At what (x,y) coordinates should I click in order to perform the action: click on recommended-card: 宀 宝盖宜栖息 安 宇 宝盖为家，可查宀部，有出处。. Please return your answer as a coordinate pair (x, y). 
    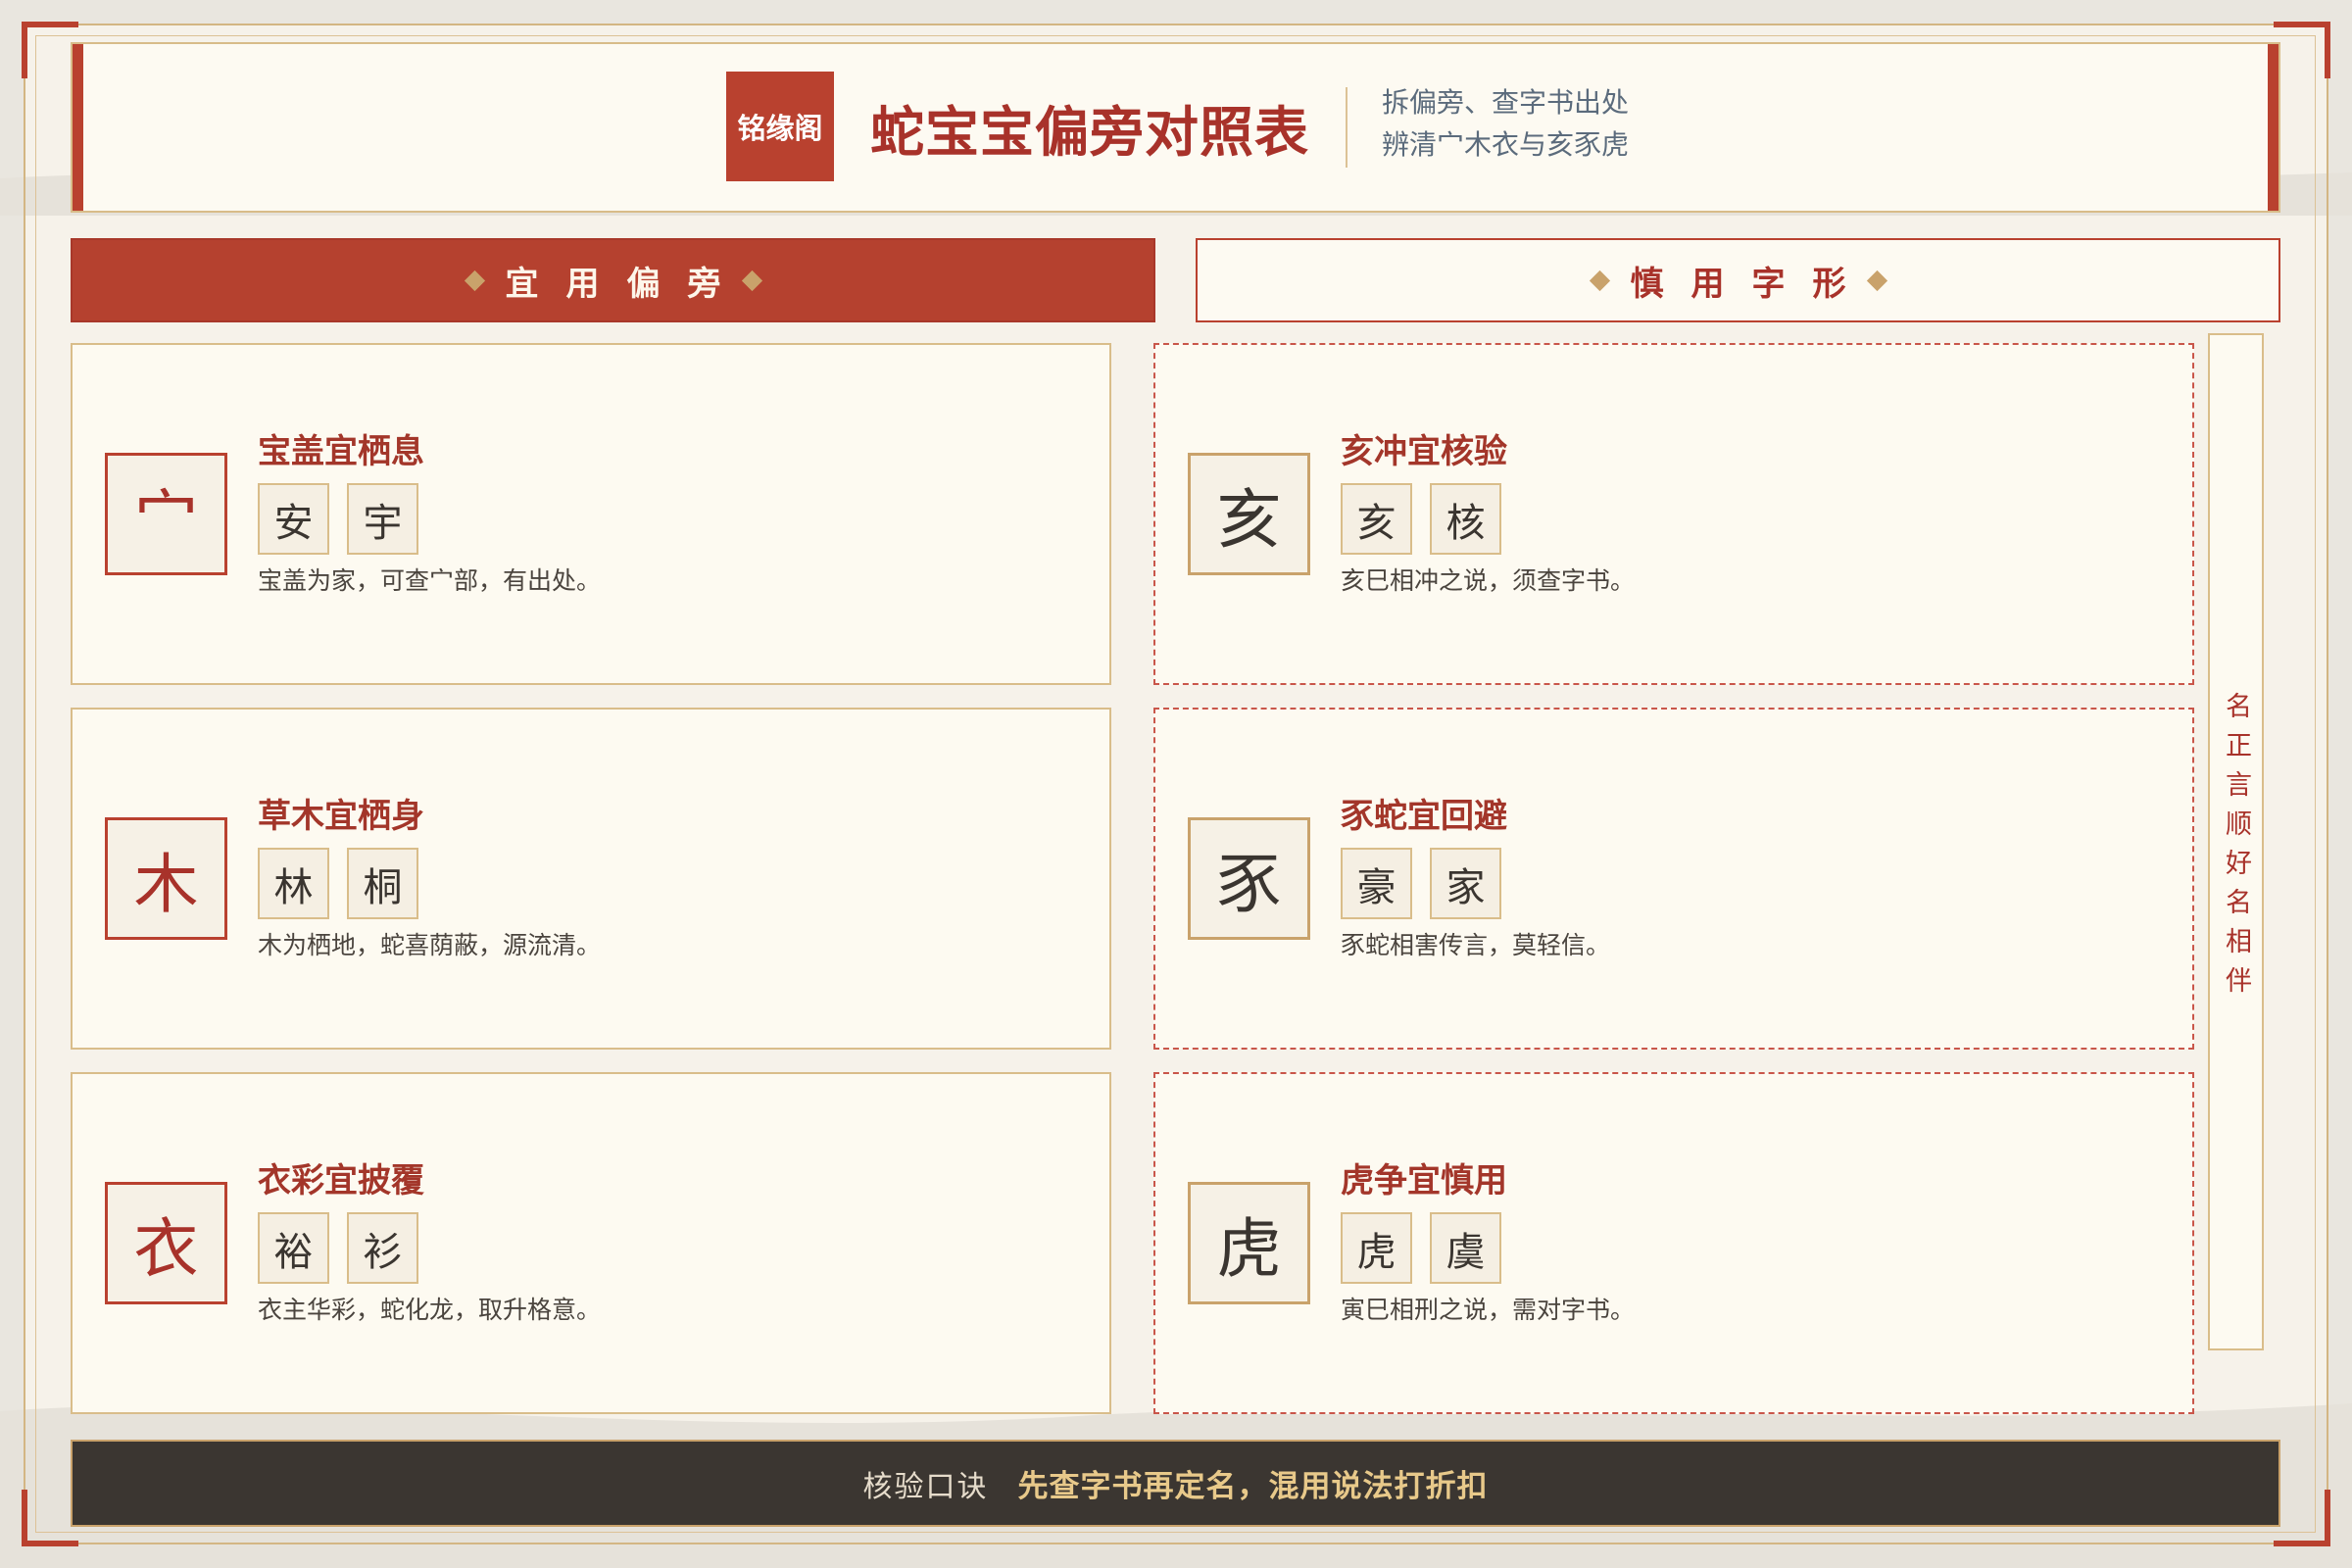
    Looking at the image, I should click on (591, 514).